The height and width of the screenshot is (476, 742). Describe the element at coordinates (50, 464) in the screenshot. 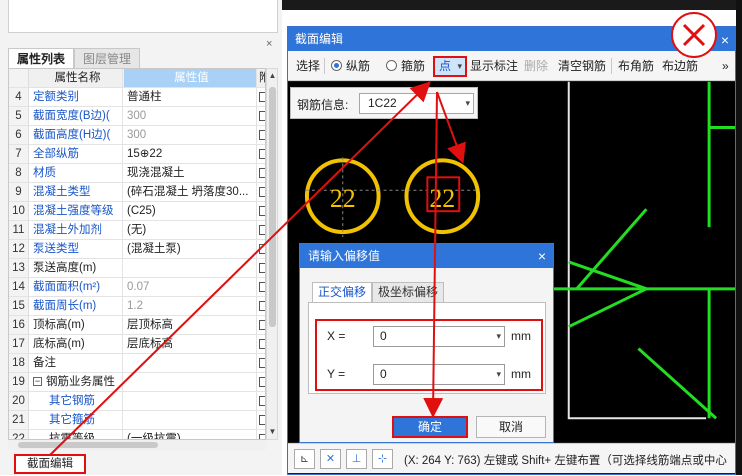

I see `section-edit-tab: 截面编辑` at that location.